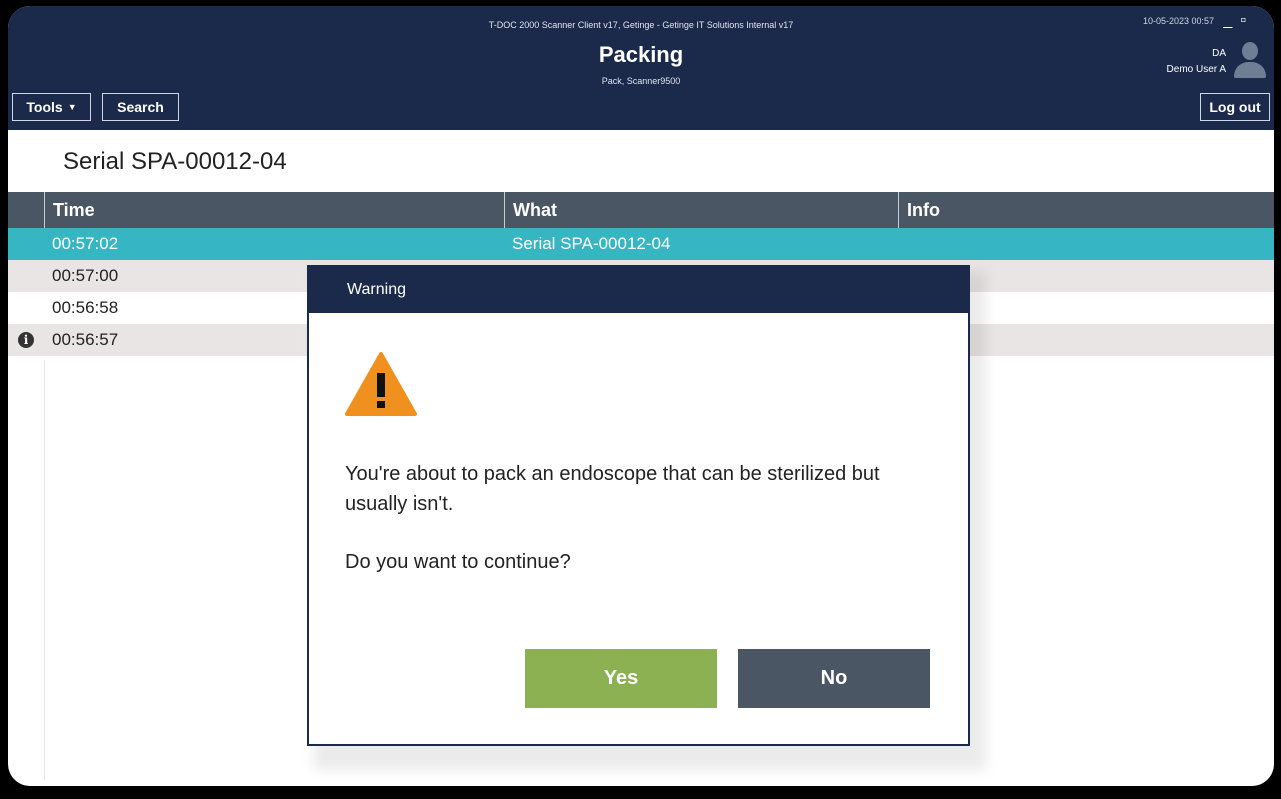 The height and width of the screenshot is (799, 1281). I want to click on page-title: Packing, so click(641, 54).